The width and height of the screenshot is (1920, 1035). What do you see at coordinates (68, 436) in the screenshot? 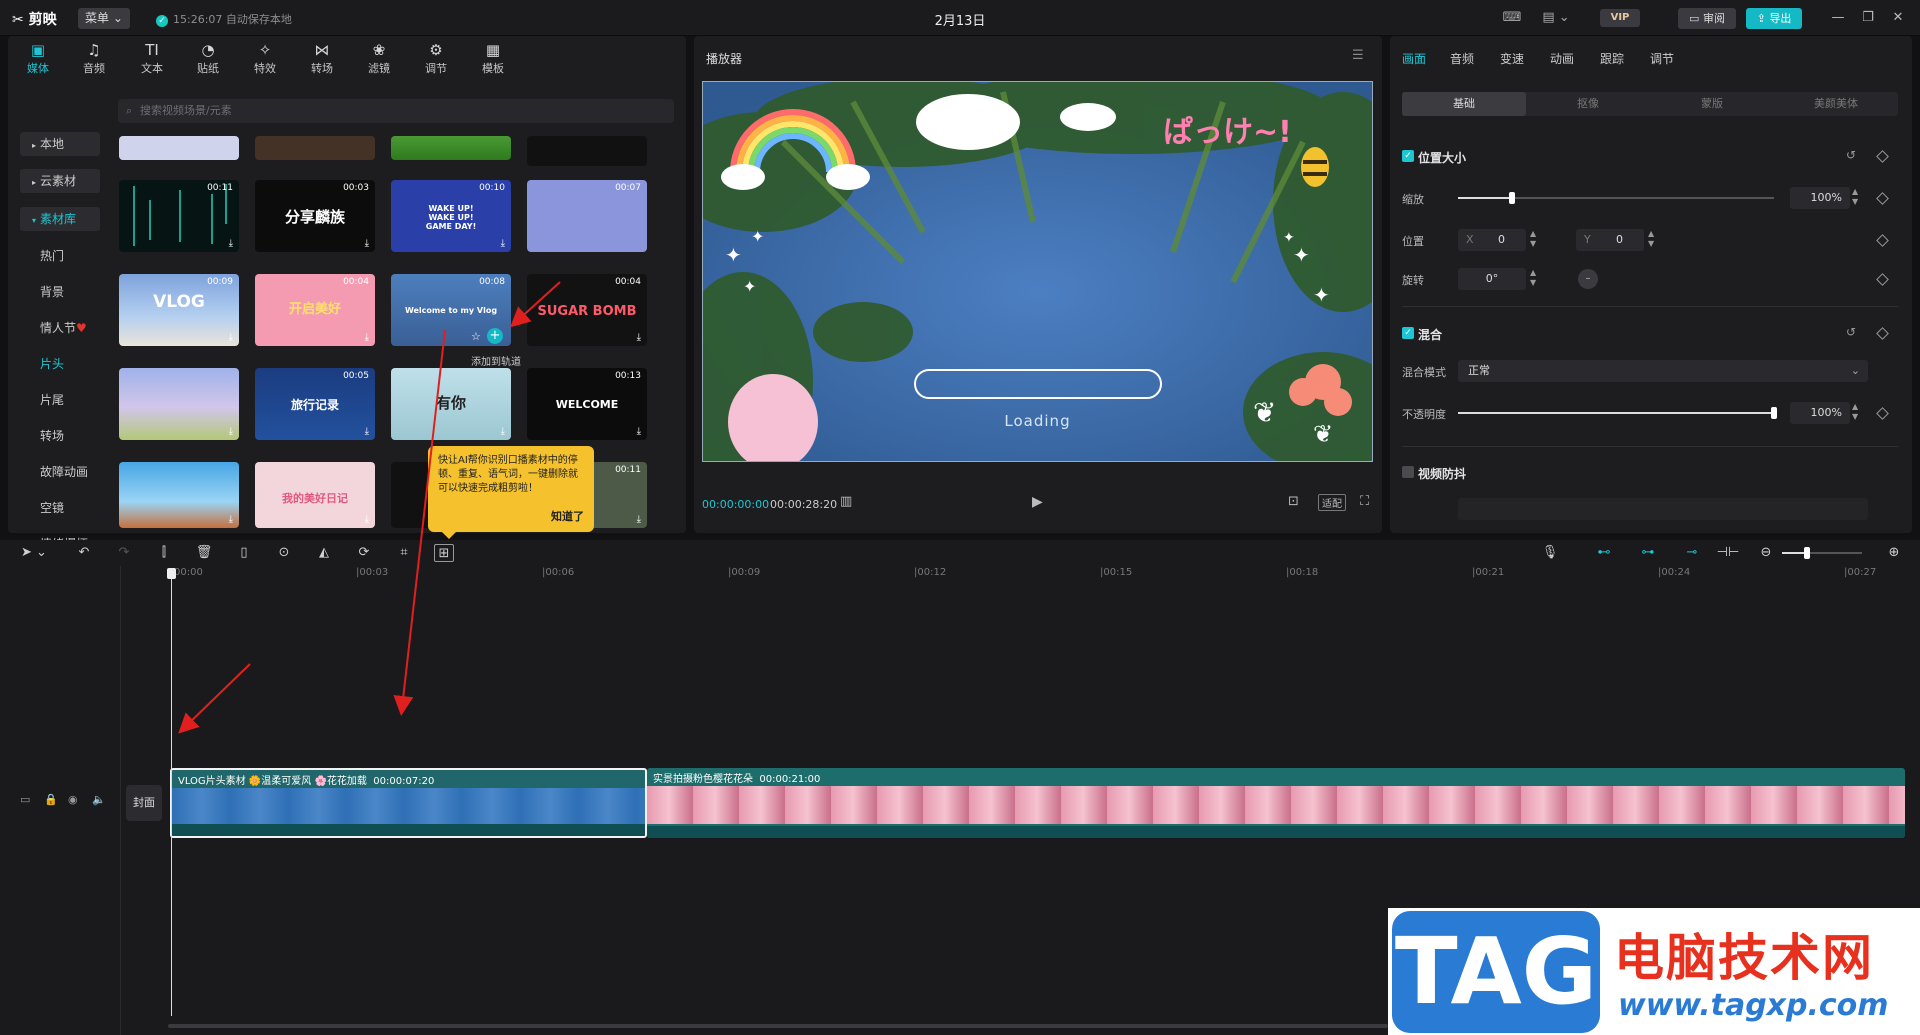
I see `sidebar-item-transition: 转场` at bounding box center [68, 436].